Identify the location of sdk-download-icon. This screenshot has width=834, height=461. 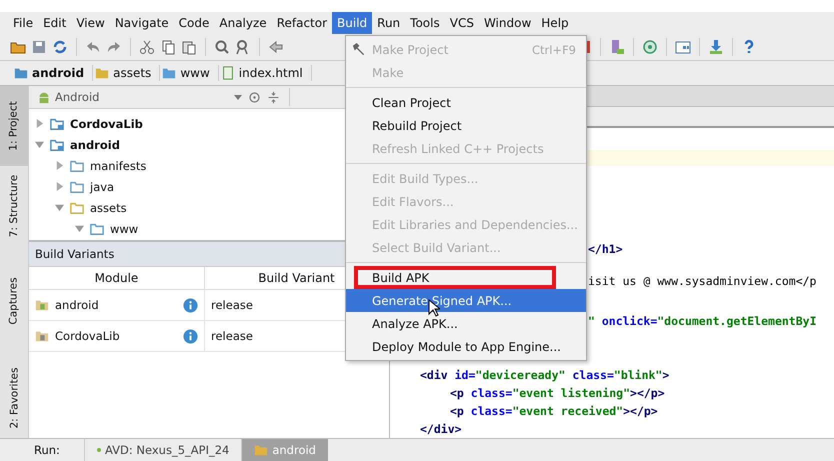
(716, 47).